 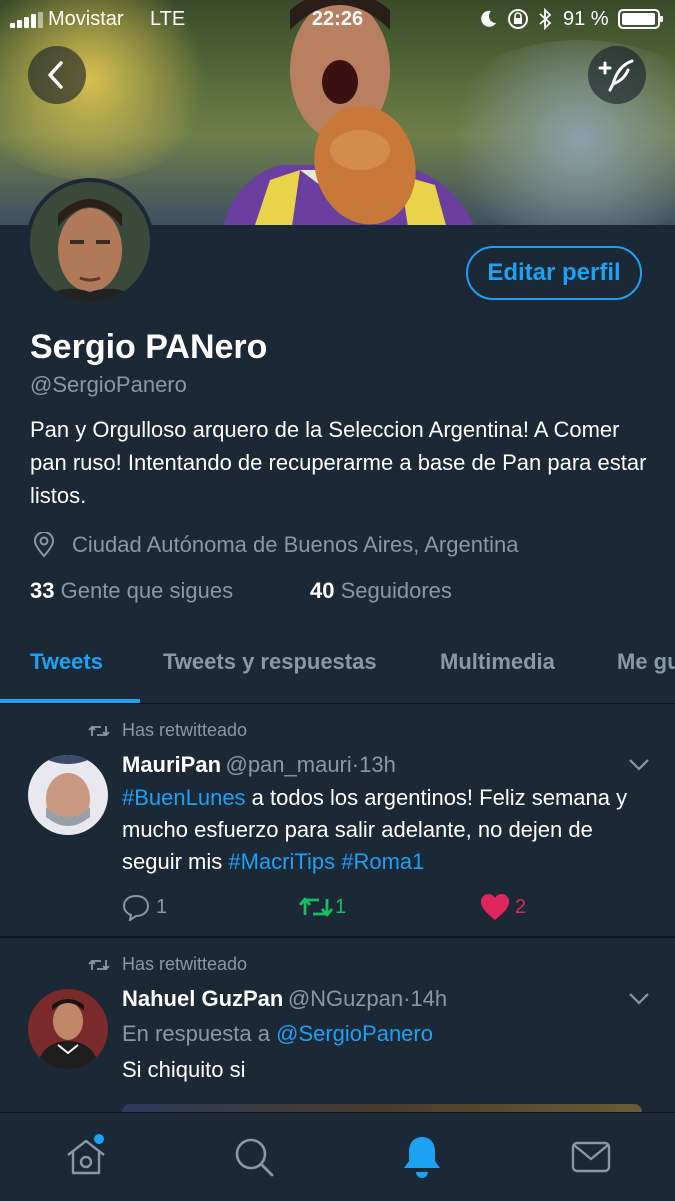 I want to click on back-icon, so click(x=55, y=75).